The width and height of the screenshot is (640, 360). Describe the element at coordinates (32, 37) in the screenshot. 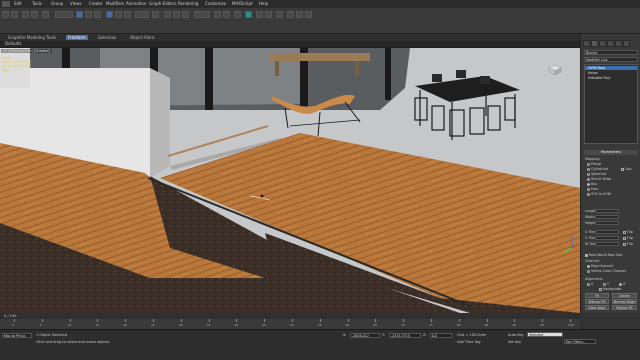

I see `tab-graphite-modeling-tools: Graphite Modeling Tools` at that location.